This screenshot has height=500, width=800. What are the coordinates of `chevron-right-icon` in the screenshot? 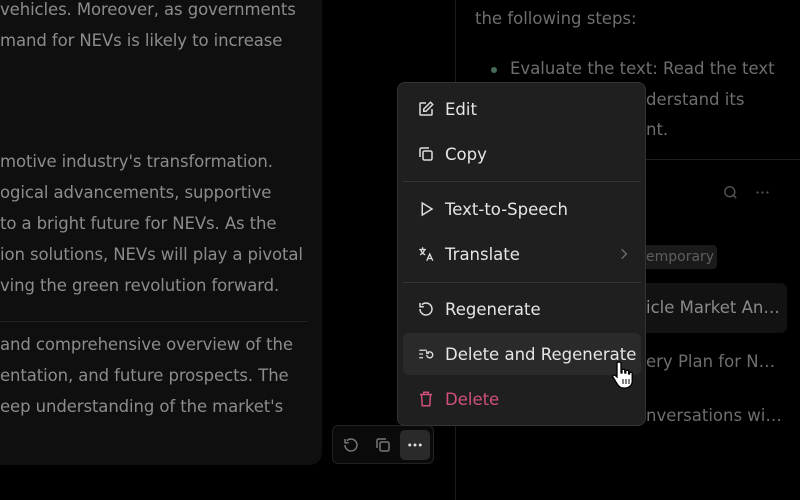 It's located at (624, 254).